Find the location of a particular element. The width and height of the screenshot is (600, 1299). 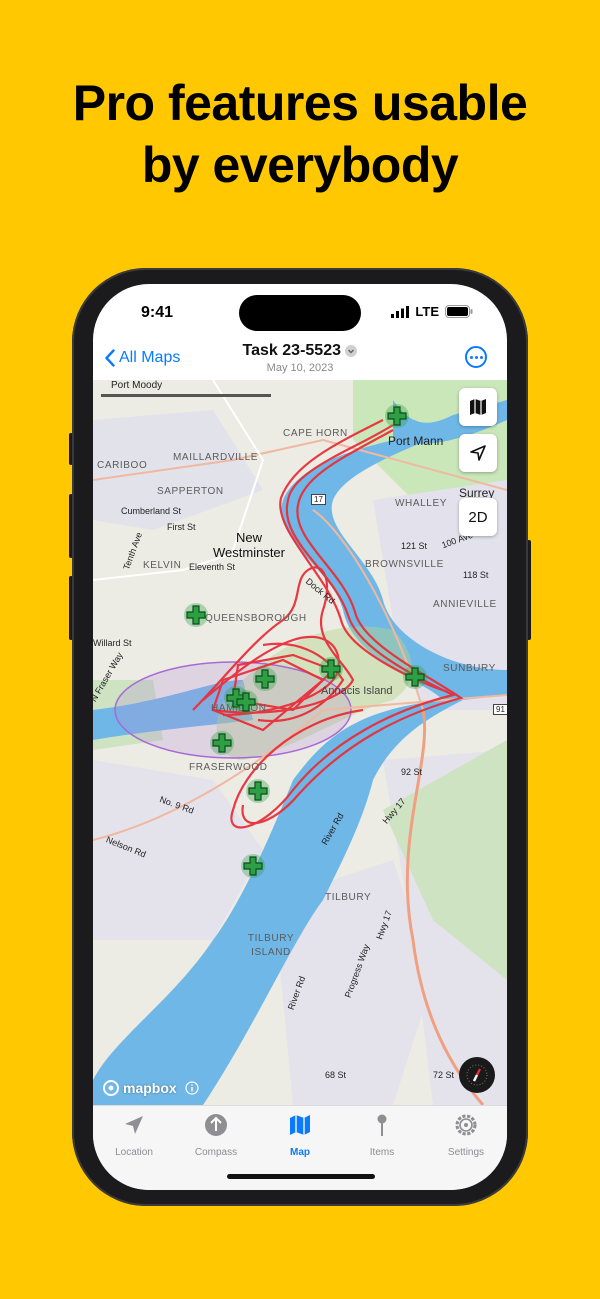

home-indicator is located at coordinates (301, 1176).